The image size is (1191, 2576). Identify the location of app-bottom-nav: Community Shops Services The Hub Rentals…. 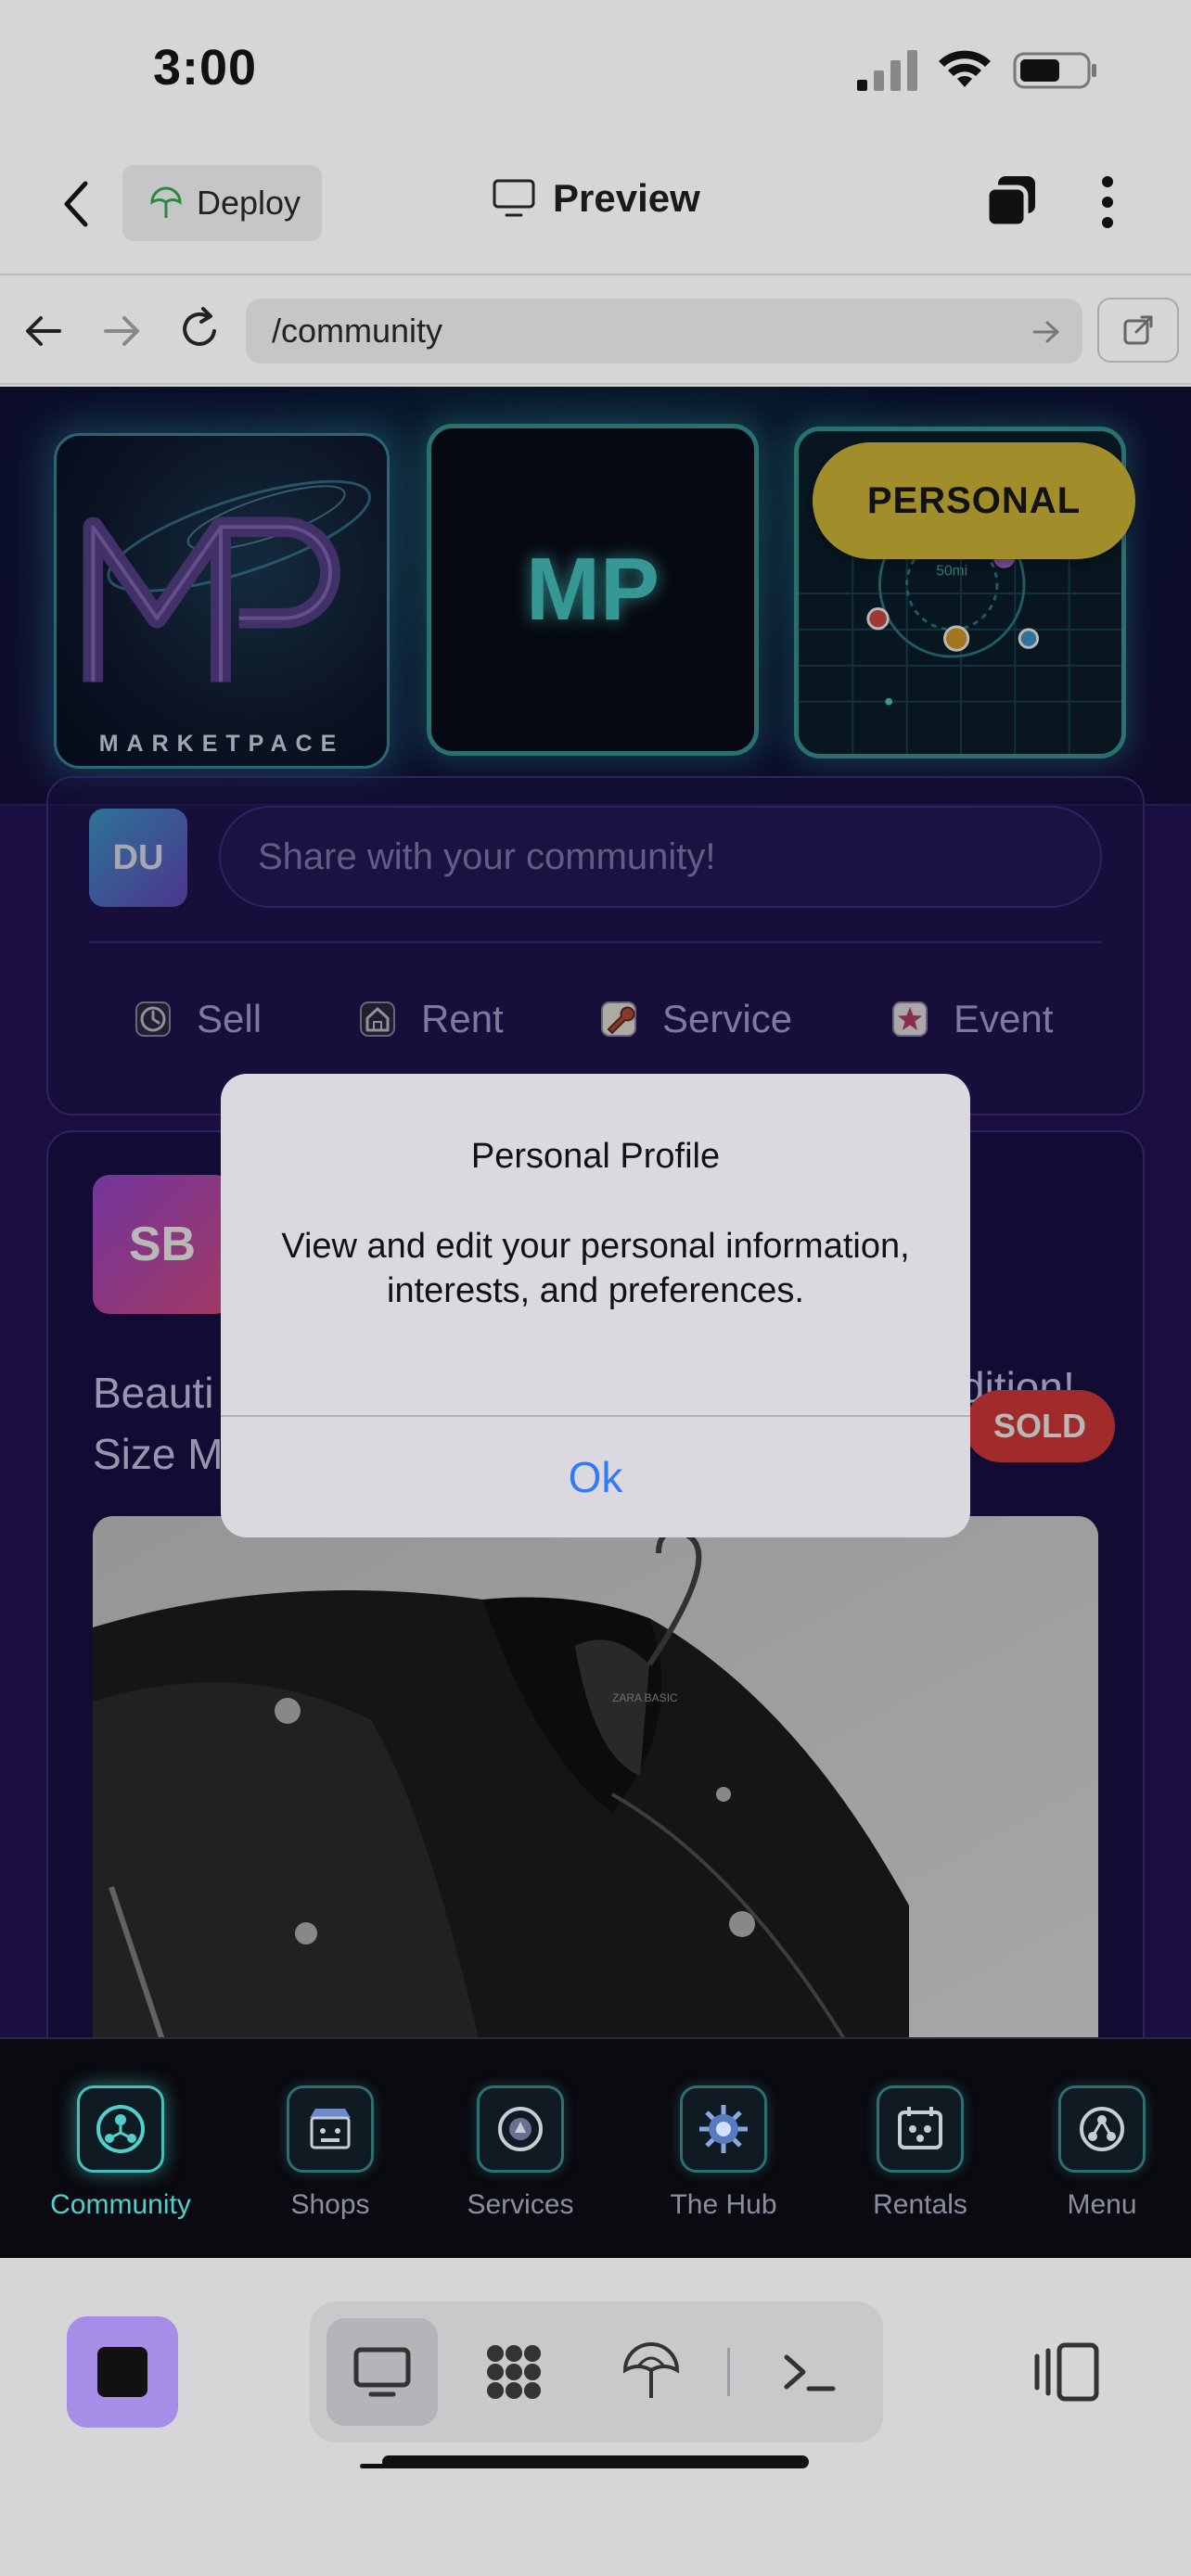
(595, 2147).